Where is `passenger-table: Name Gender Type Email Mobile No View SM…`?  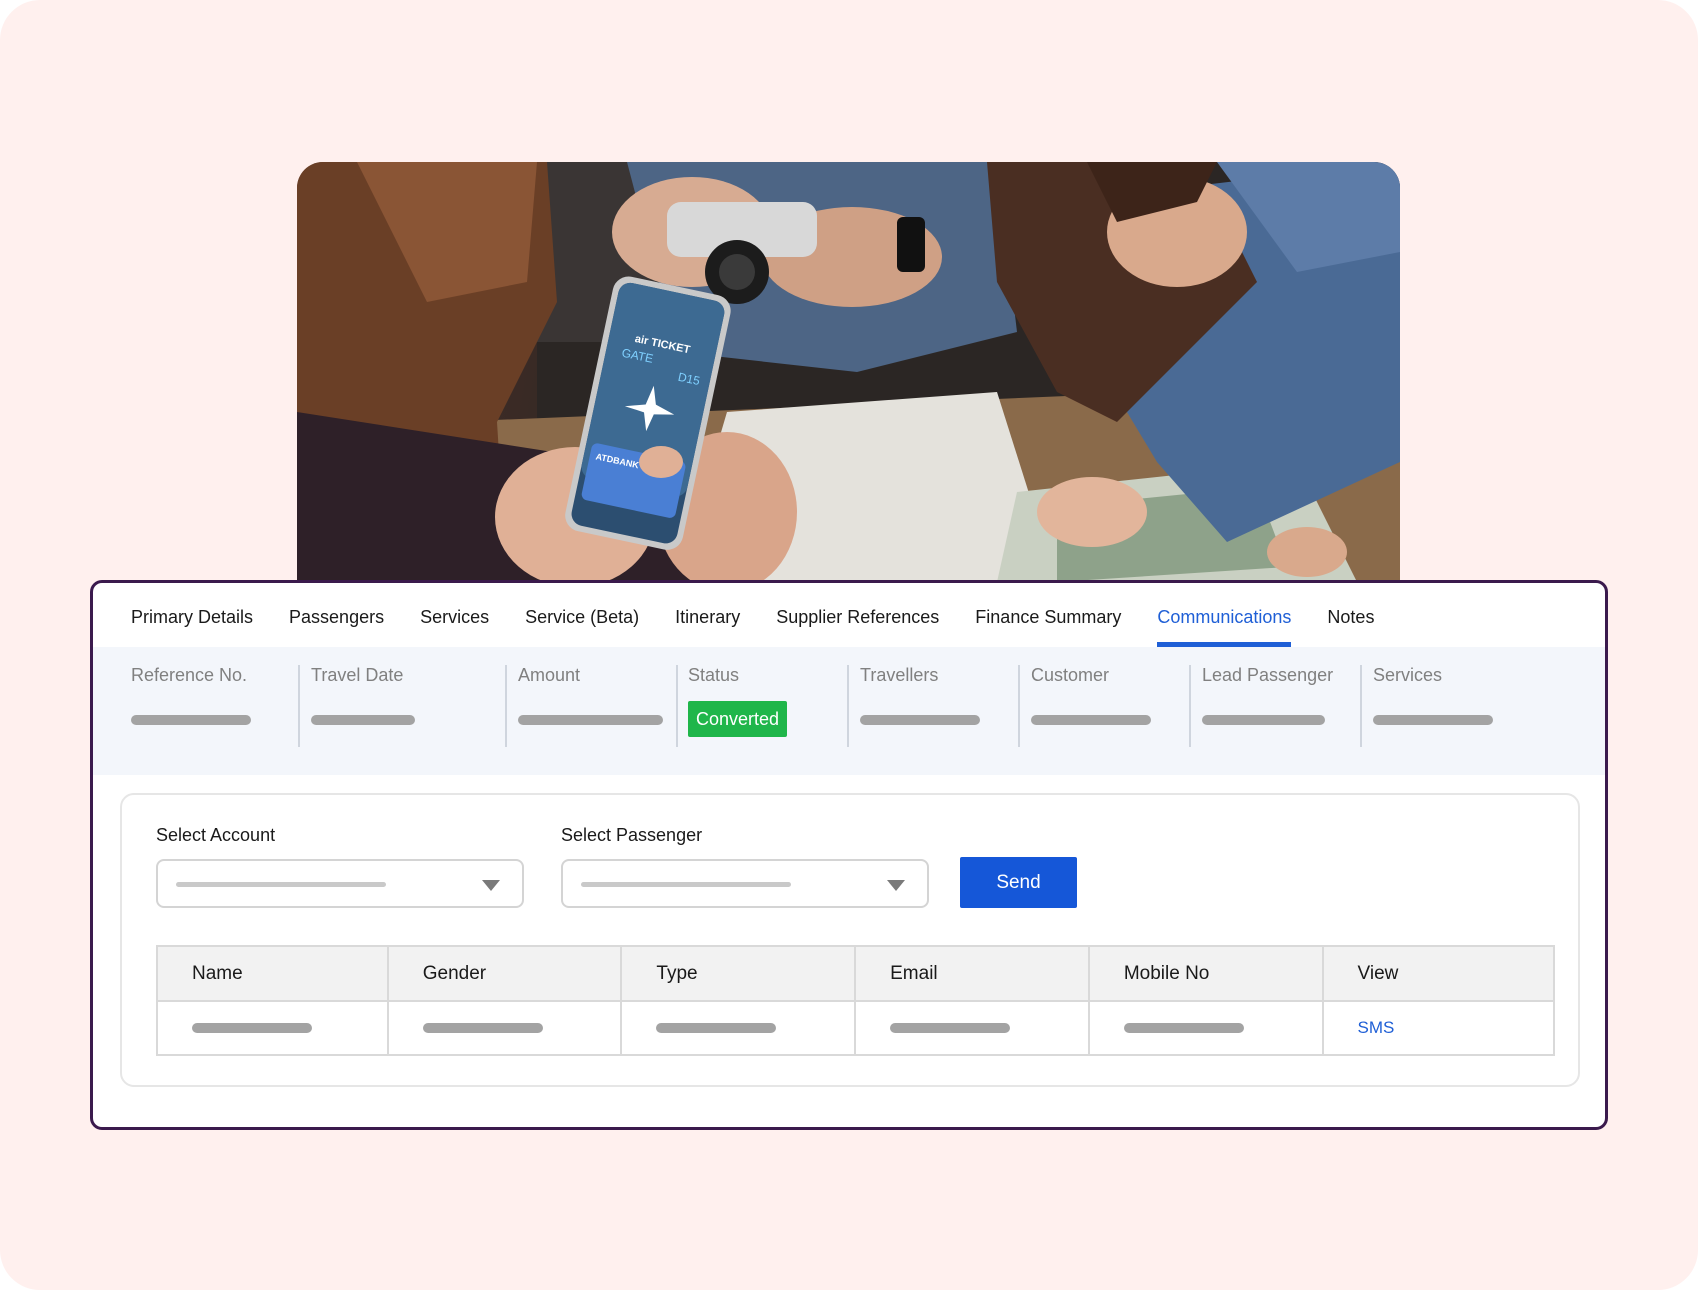
passenger-table: Name Gender Type Email Mobile No View SM… is located at coordinates (856, 1000).